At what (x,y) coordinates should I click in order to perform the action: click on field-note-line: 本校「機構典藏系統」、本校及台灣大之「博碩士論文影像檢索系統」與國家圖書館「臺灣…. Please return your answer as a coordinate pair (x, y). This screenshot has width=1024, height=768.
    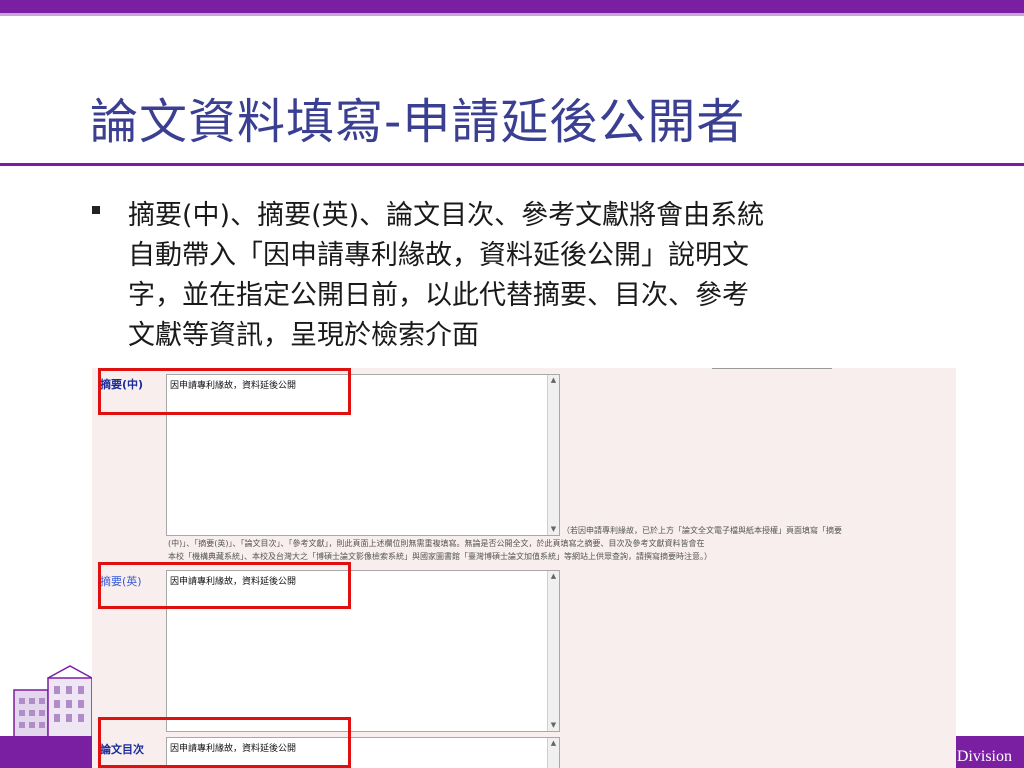
    Looking at the image, I should click on (440, 556).